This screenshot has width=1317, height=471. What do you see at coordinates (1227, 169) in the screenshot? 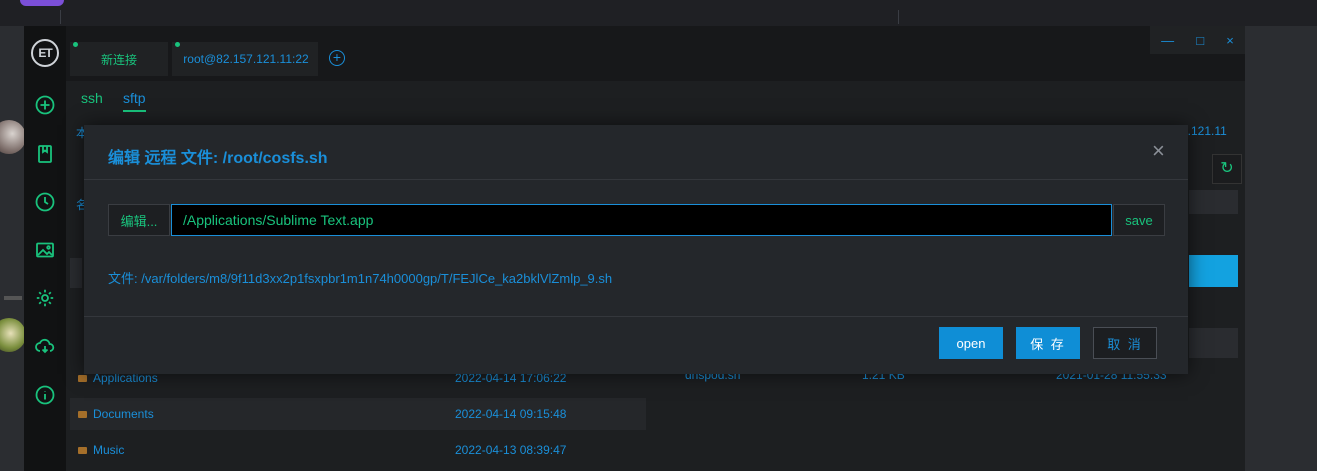
I see `refresh-icon: ↻` at bounding box center [1227, 169].